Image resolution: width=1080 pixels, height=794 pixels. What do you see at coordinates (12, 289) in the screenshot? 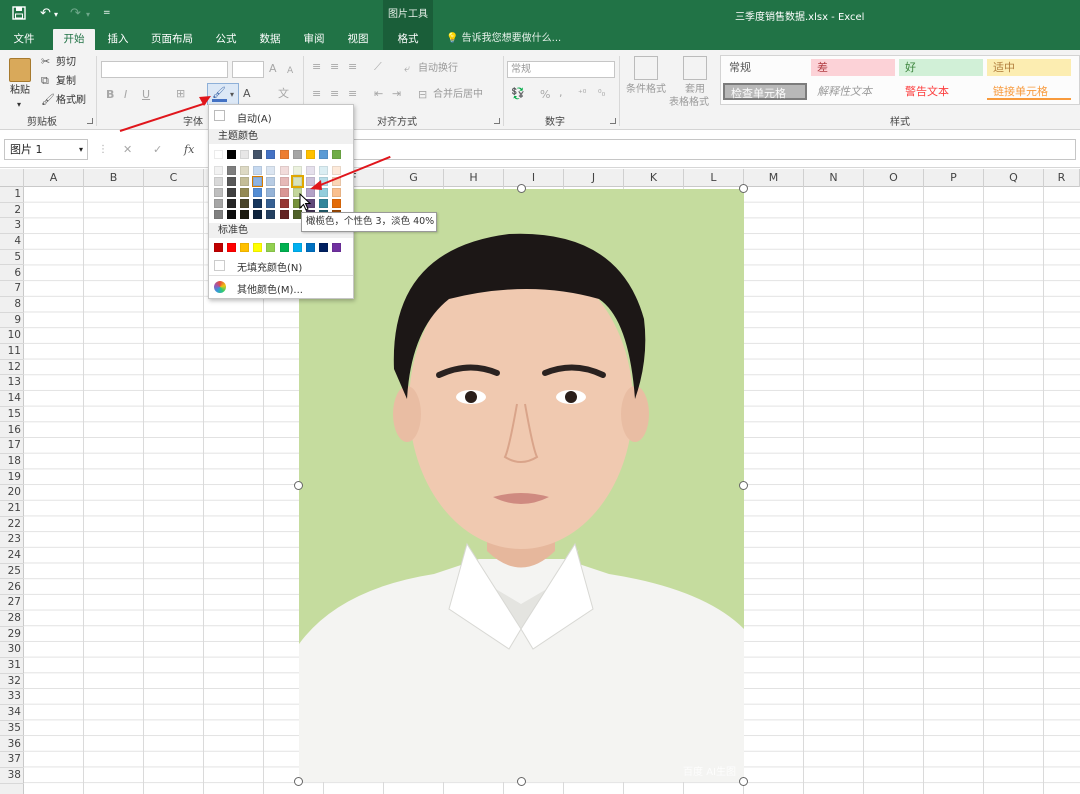
I see `row-header: 7` at bounding box center [12, 289].